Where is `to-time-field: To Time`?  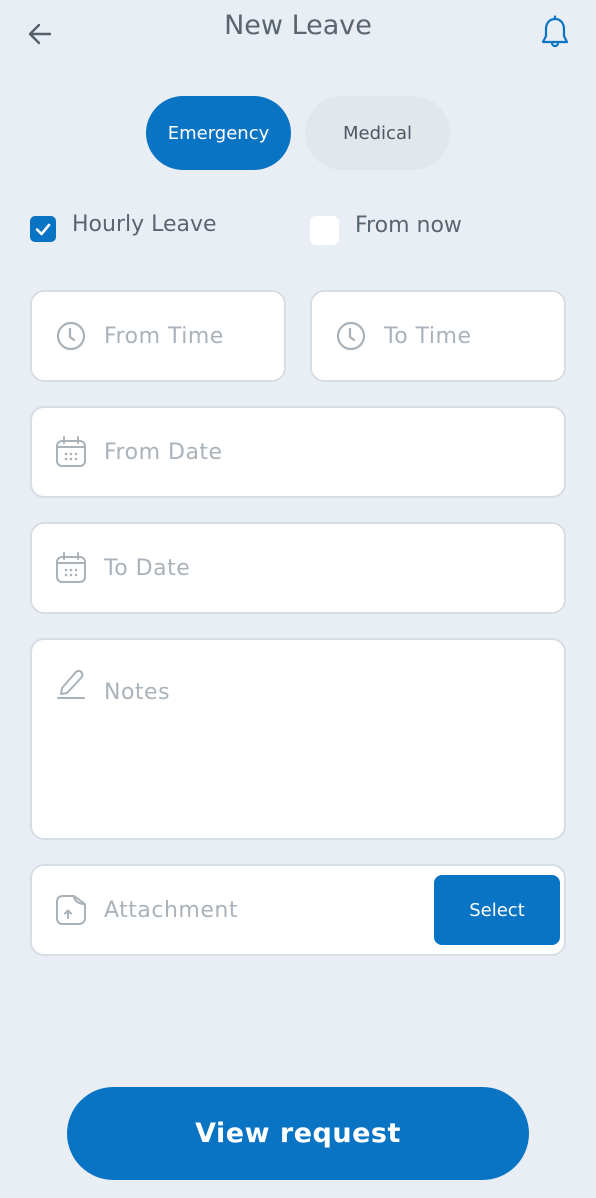
to-time-field: To Time is located at coordinates (438, 336).